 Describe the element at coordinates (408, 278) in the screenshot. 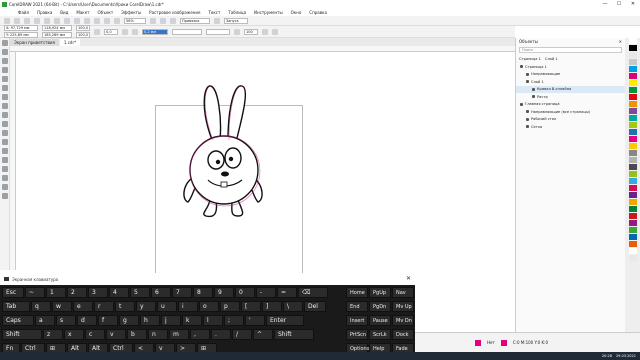

I see `osk-close-icon: ✕` at that location.